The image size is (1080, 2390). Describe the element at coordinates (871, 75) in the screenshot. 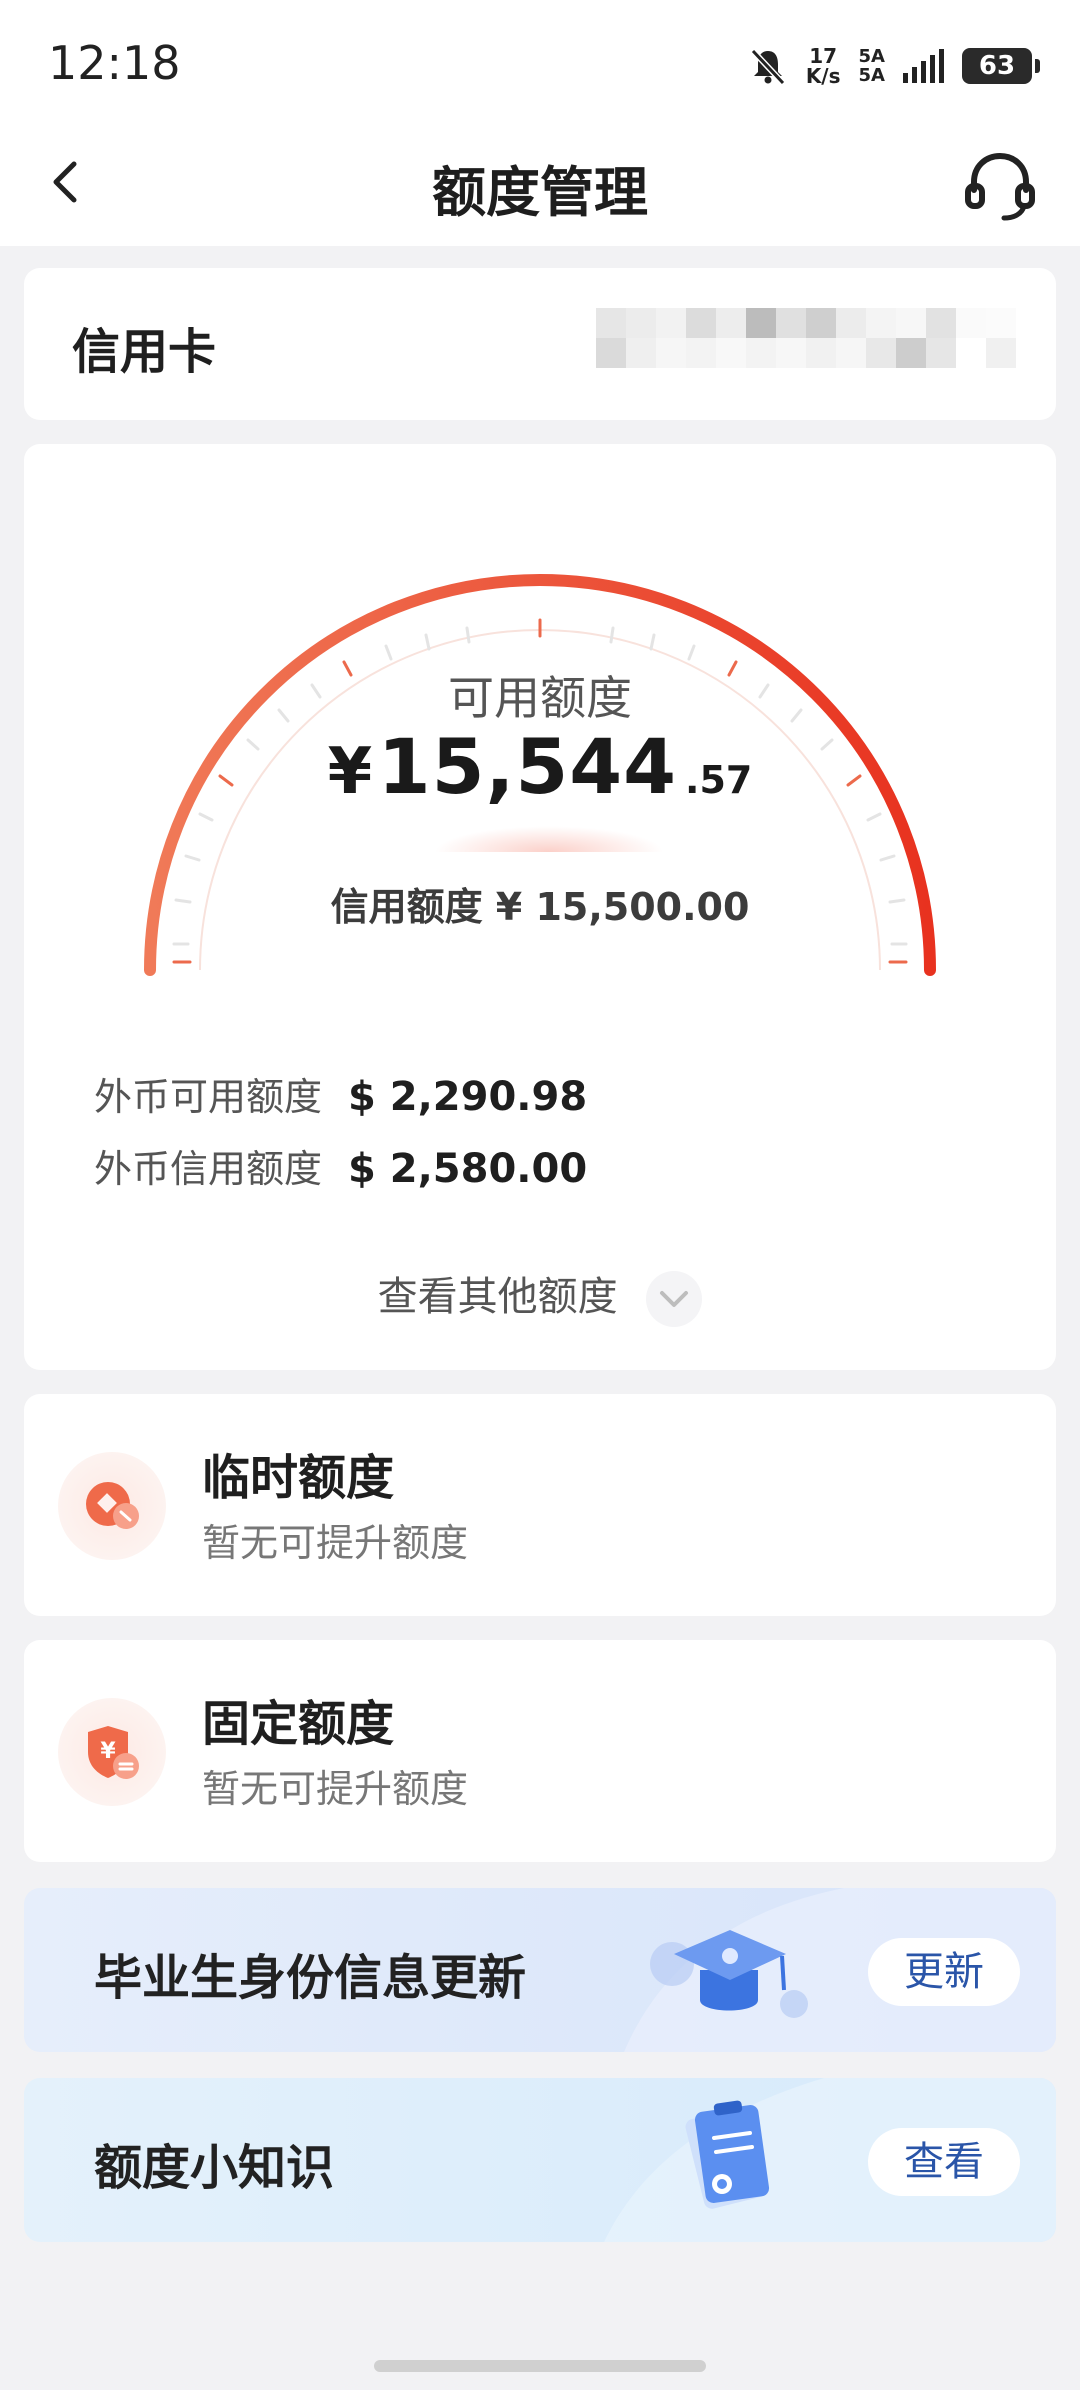

I see `network-type-2: 5A` at that location.